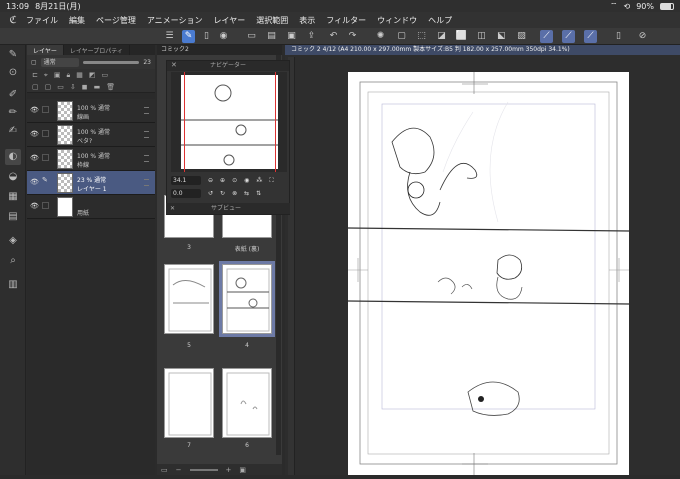  Describe the element at coordinates (79, 75) in the screenshot. I see `lock-transparent-icon: ▦` at that location.